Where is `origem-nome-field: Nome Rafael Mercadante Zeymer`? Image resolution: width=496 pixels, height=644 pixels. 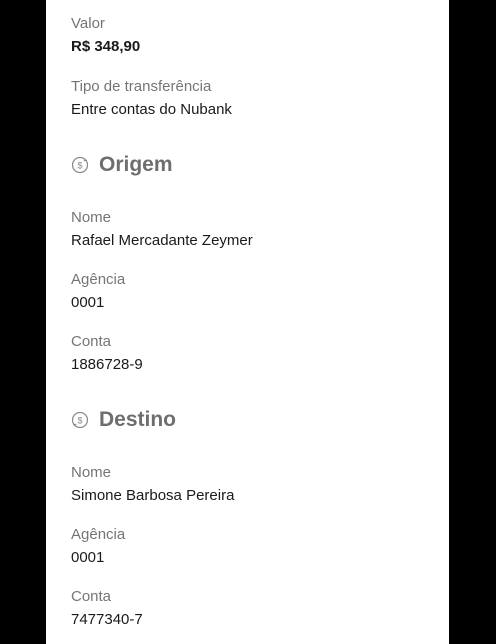 origem-nome-field: Nome Rafael Mercadante Zeymer is located at coordinates (162, 229).